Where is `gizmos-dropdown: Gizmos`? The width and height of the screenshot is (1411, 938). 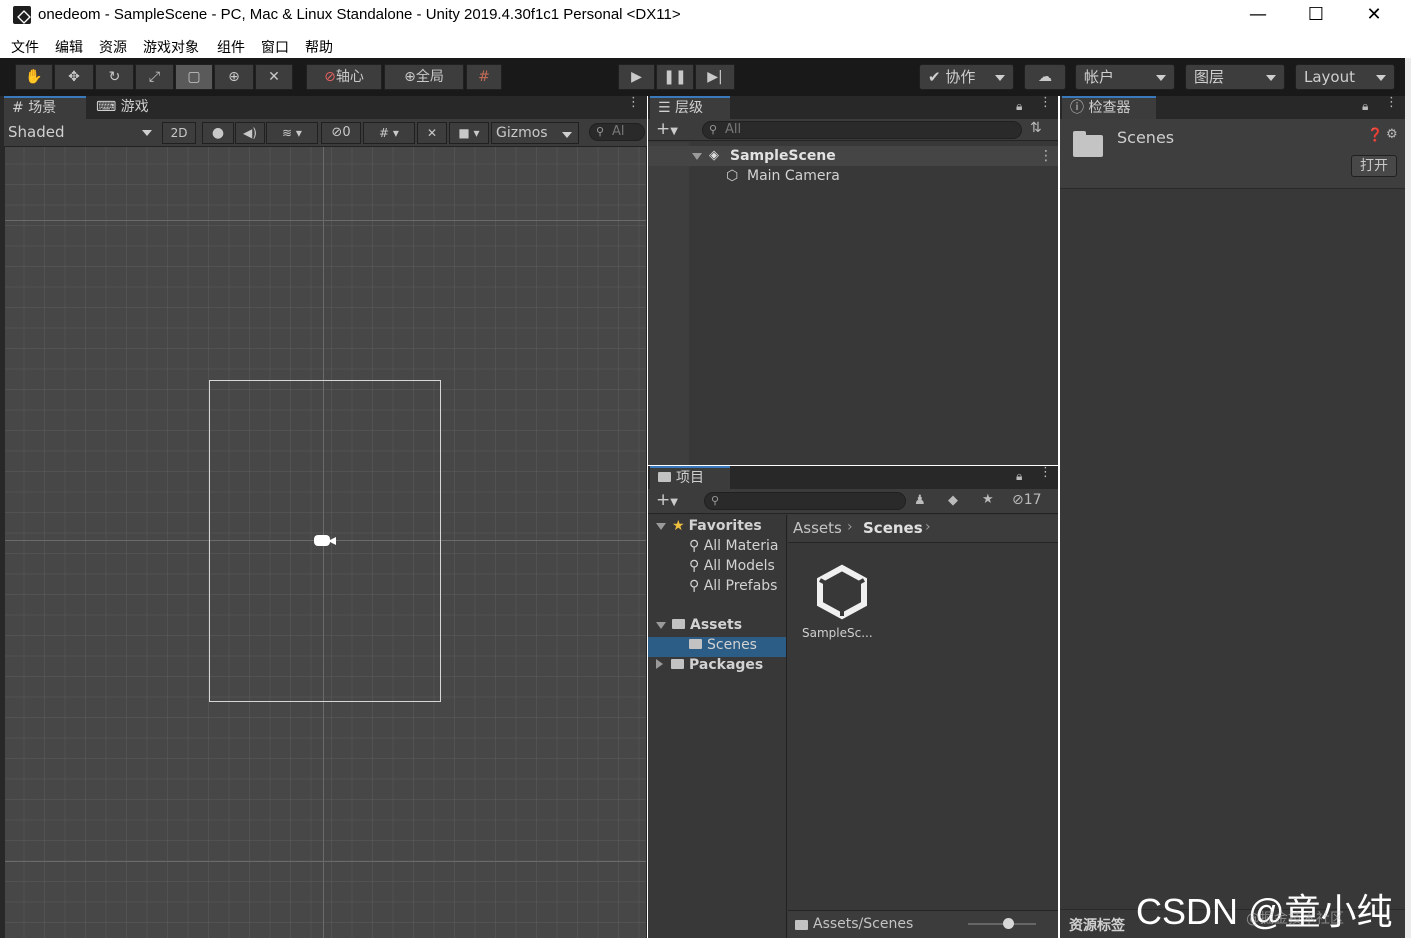
gizmos-dropdown: Gizmos is located at coordinates (535, 133).